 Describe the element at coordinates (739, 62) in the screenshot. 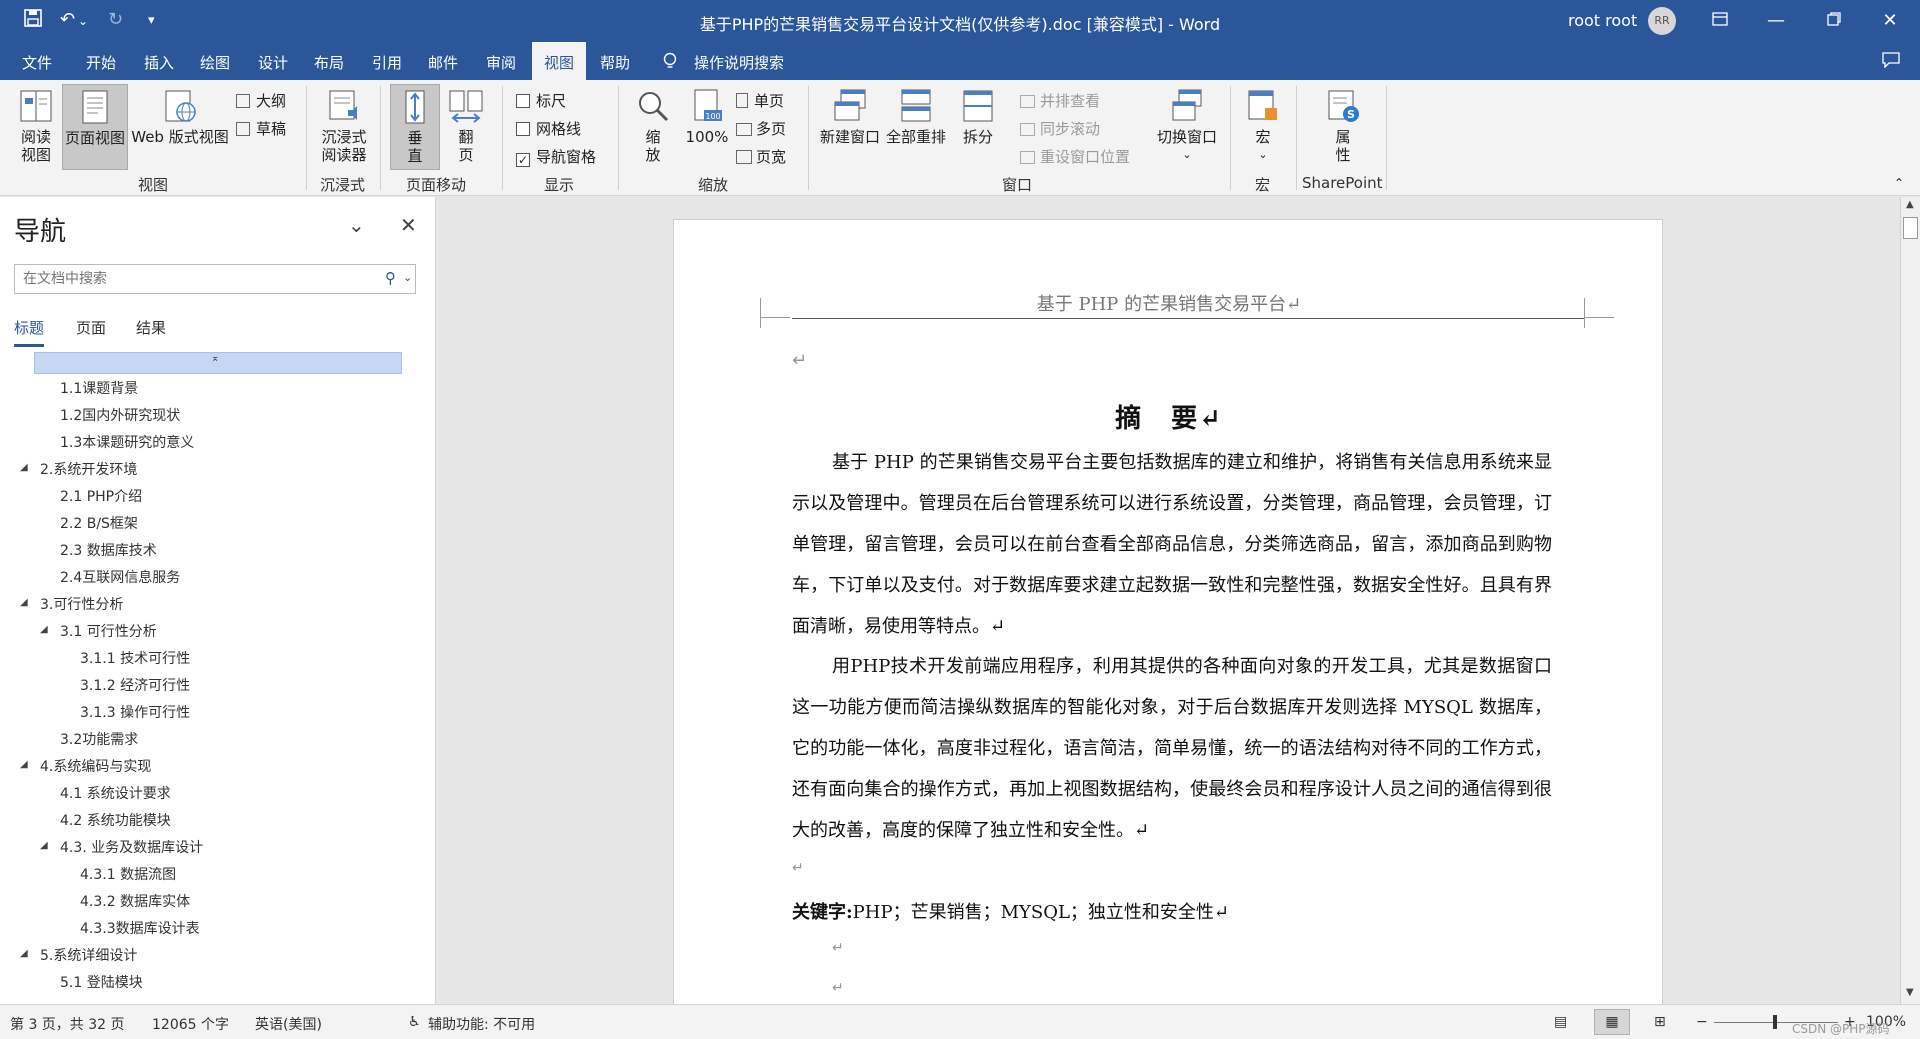

I see `tell-me-search: 操作说明搜索` at that location.